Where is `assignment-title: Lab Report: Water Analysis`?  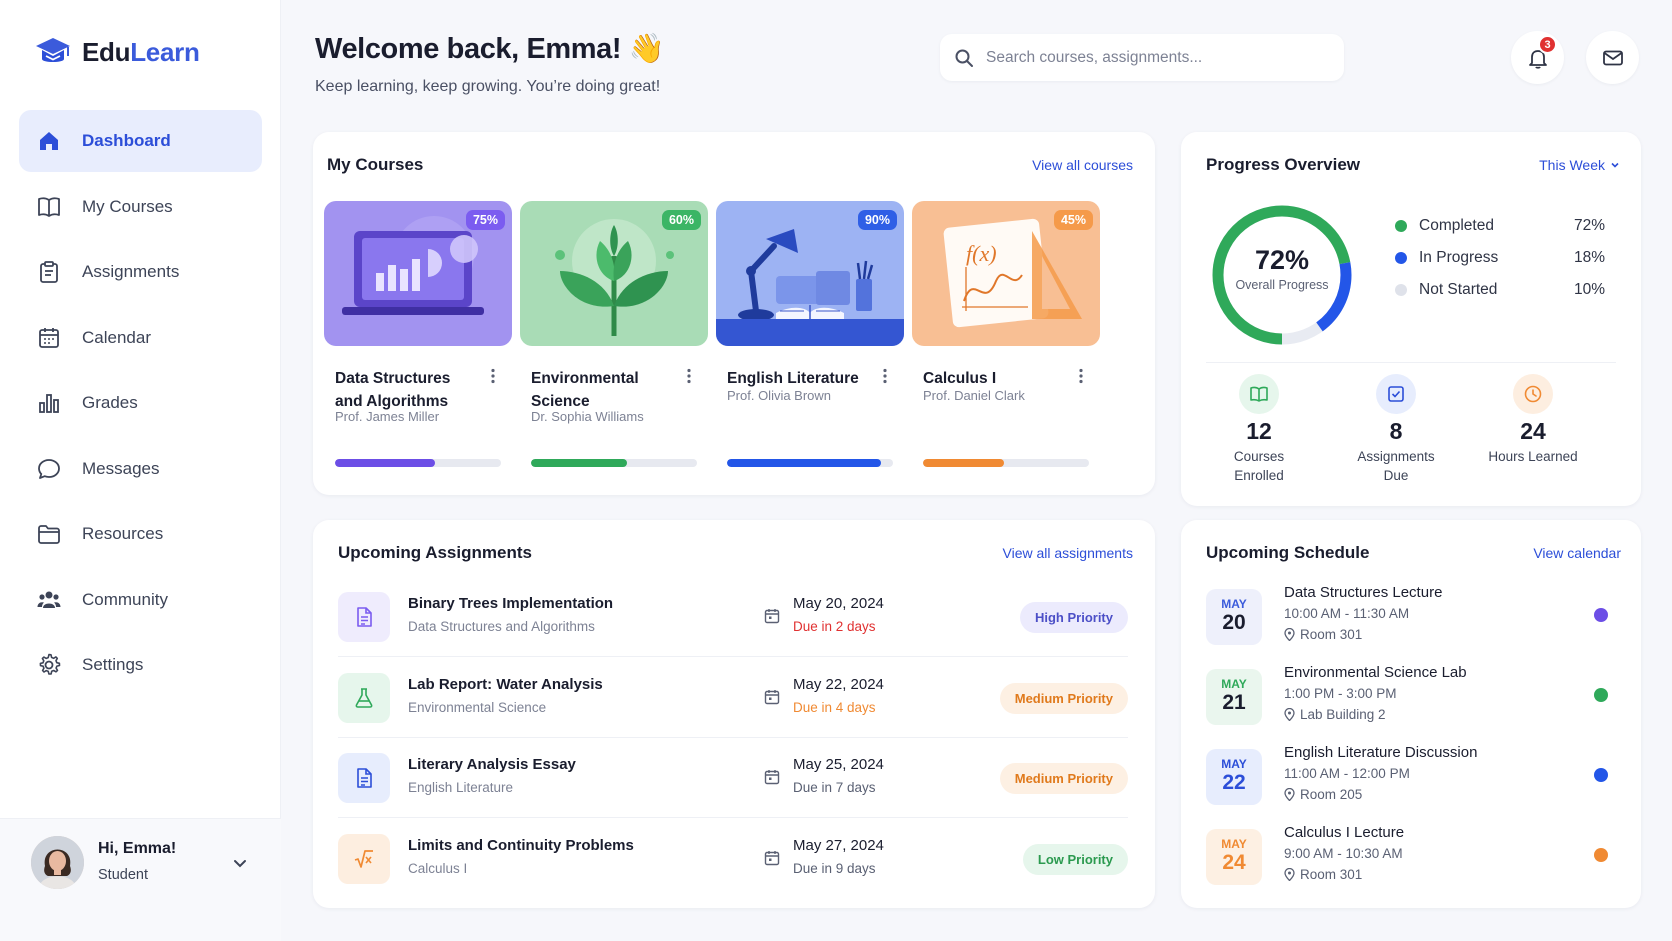
assignment-title: Lab Report: Water Analysis is located at coordinates (505, 684).